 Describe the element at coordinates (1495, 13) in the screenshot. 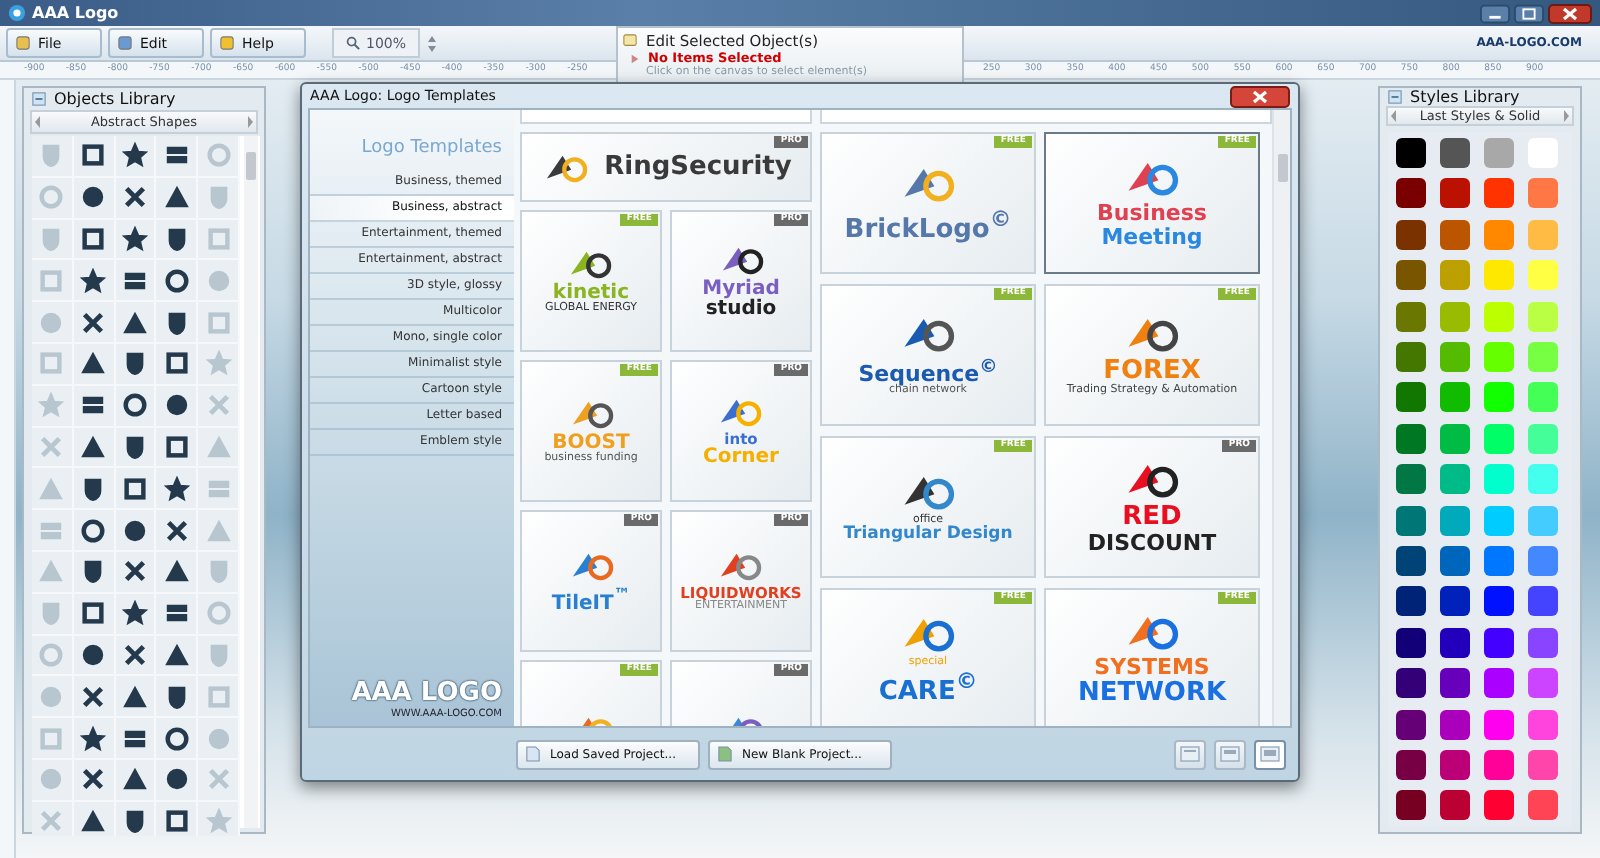

I see `minimize-icon` at that location.